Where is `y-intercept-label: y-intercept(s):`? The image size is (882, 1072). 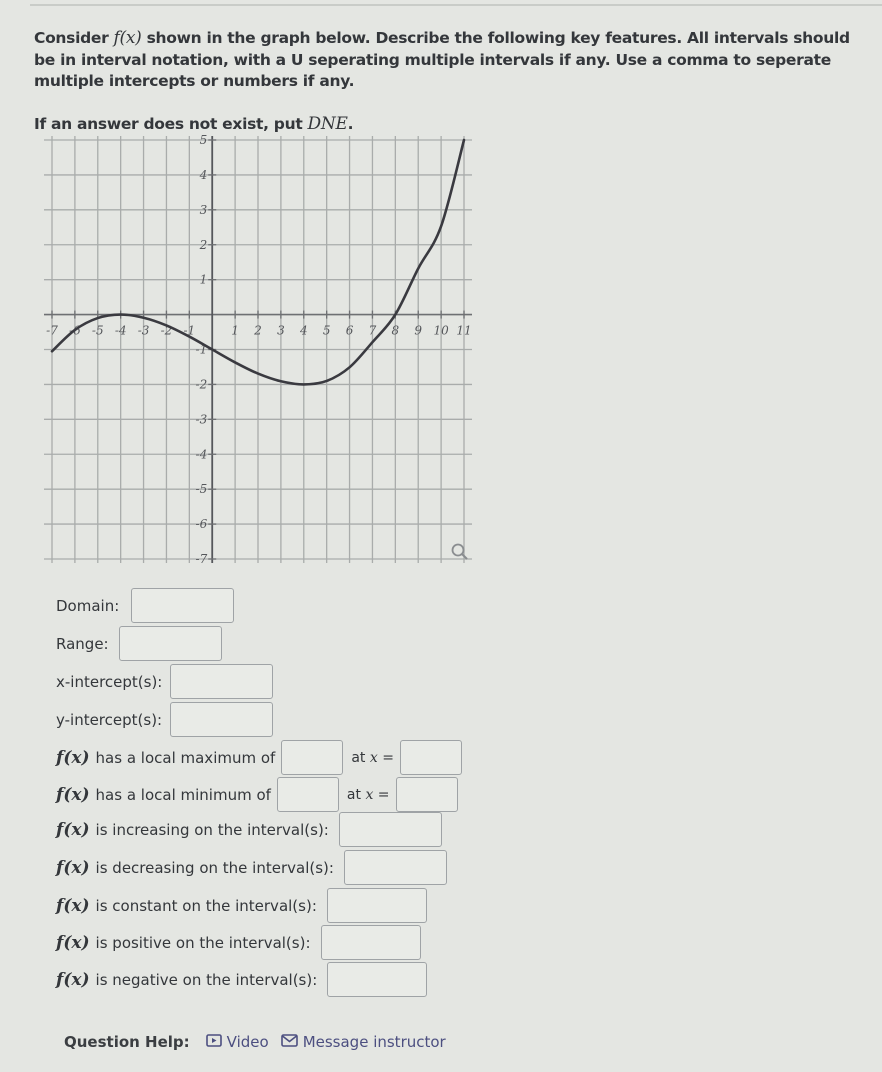 y-intercept-label: y-intercept(s): is located at coordinates (109, 719).